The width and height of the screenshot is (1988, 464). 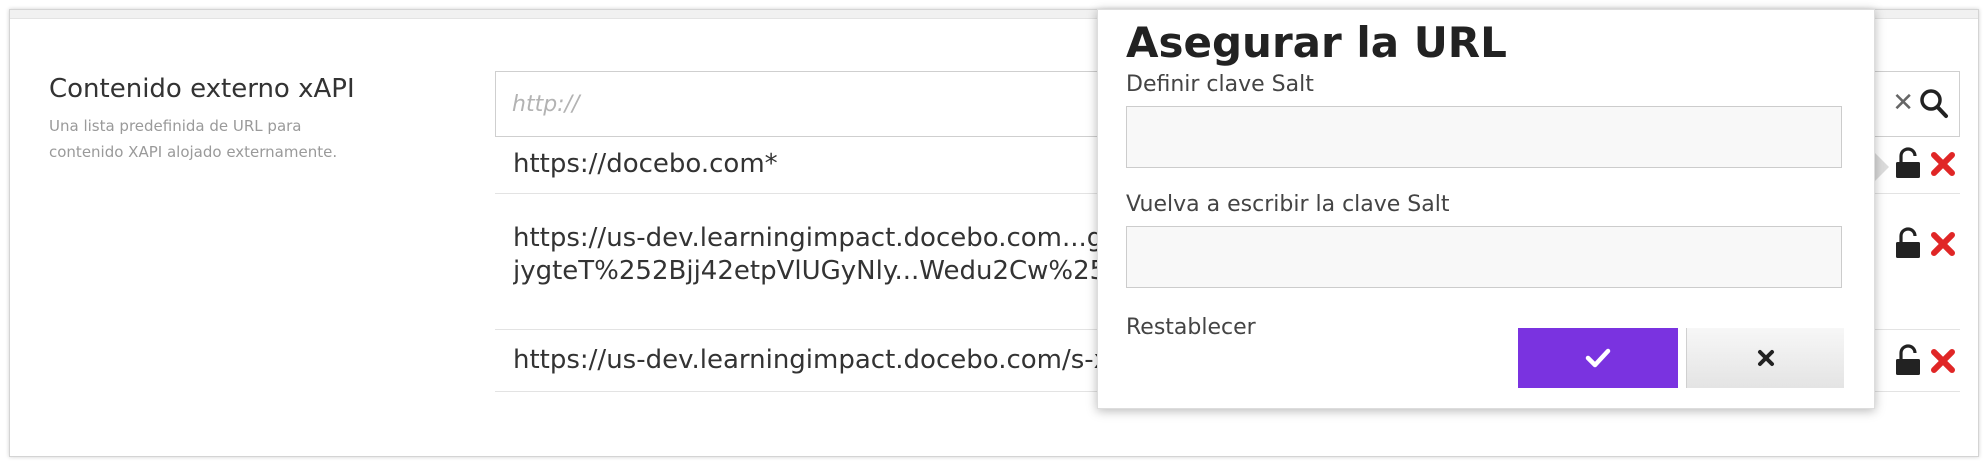 I want to click on cancel-button, so click(x=1765, y=358).